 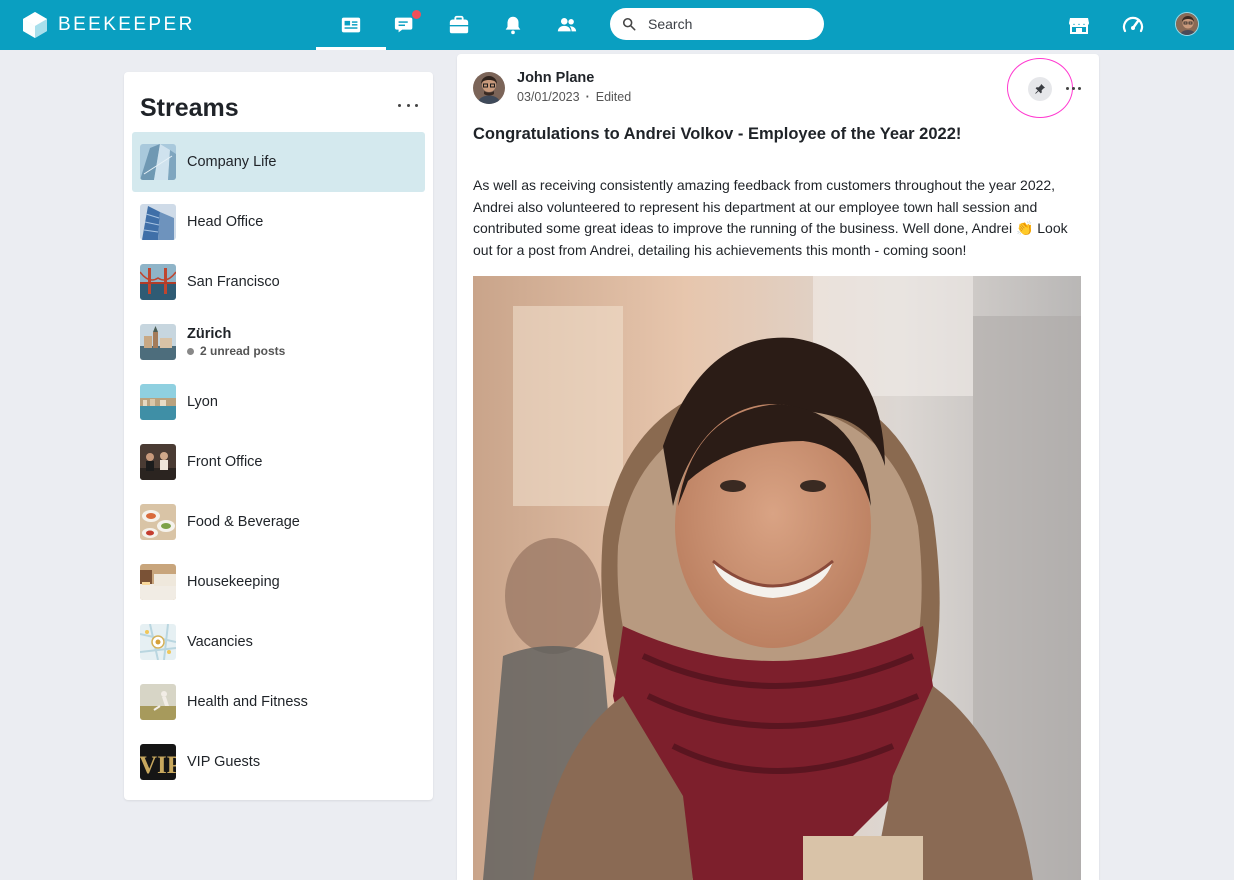 What do you see at coordinates (247, 702) in the screenshot?
I see `stream-name: Health and Fitness` at bounding box center [247, 702].